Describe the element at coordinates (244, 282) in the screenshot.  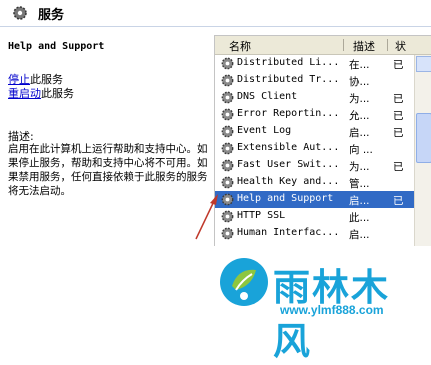
I see `leaf-logo-icon` at that location.